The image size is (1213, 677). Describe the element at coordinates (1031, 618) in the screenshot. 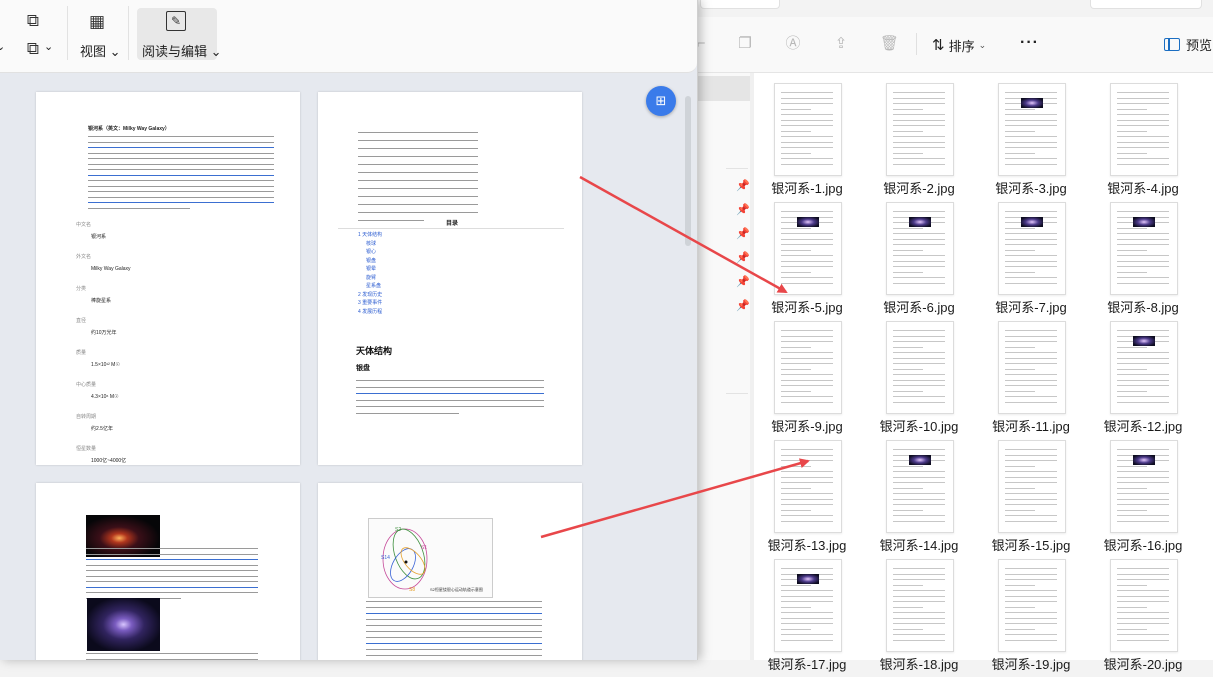

I see `file-item: 银河系-19.jpg` at that location.